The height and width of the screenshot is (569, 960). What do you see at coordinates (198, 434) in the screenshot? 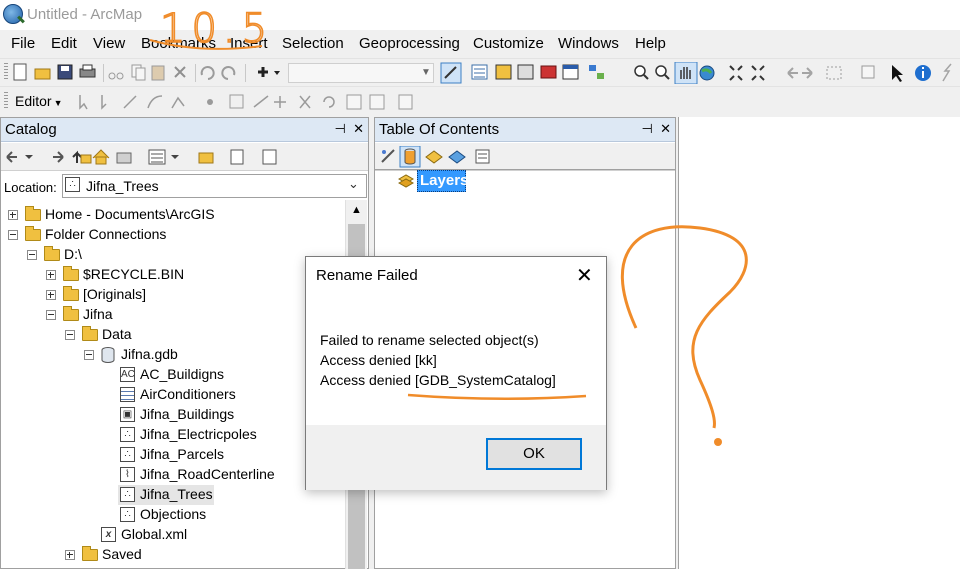
I see `tree-item-label: Jifna_Electricpoles` at bounding box center [198, 434].